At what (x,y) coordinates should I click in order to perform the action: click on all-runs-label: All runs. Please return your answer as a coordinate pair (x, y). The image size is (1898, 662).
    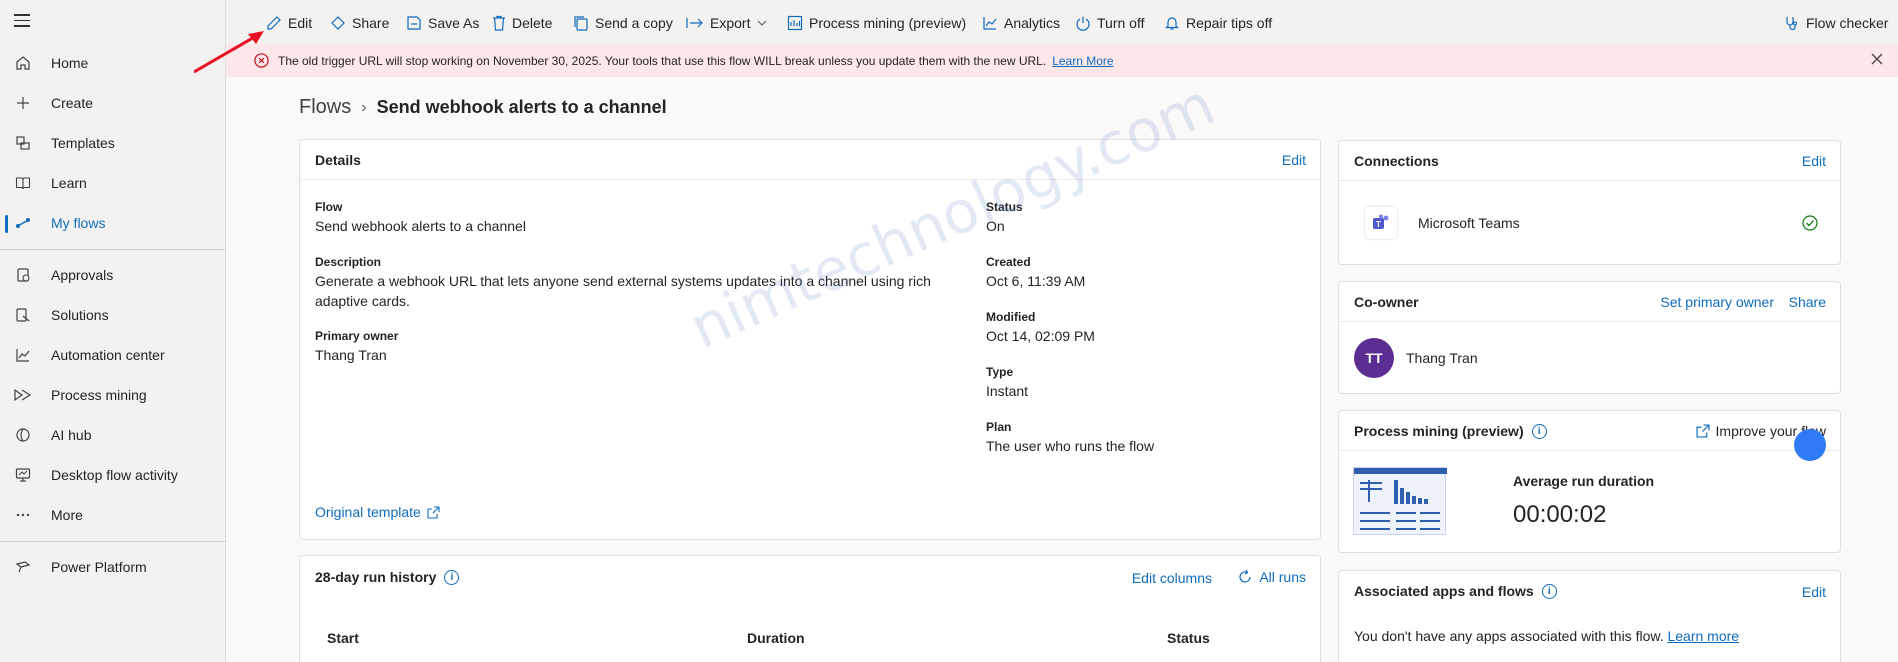
    Looking at the image, I should click on (1282, 577).